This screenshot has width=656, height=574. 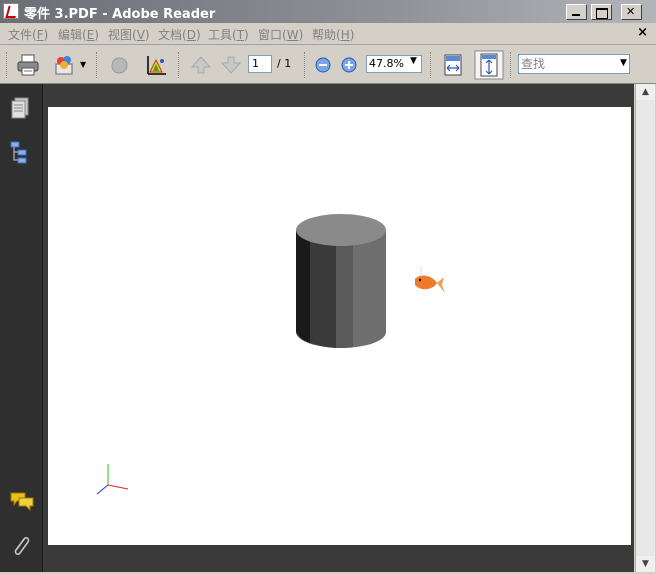 I want to click on menu-tools: 工具(T), so click(x=228, y=34).